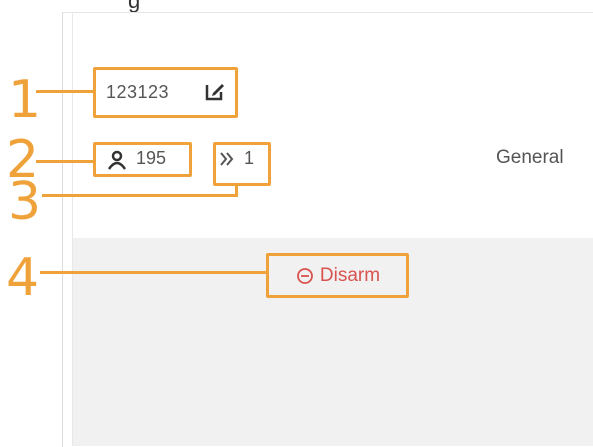 The width and height of the screenshot is (593, 447). I want to click on minus-circle-icon, so click(305, 276).